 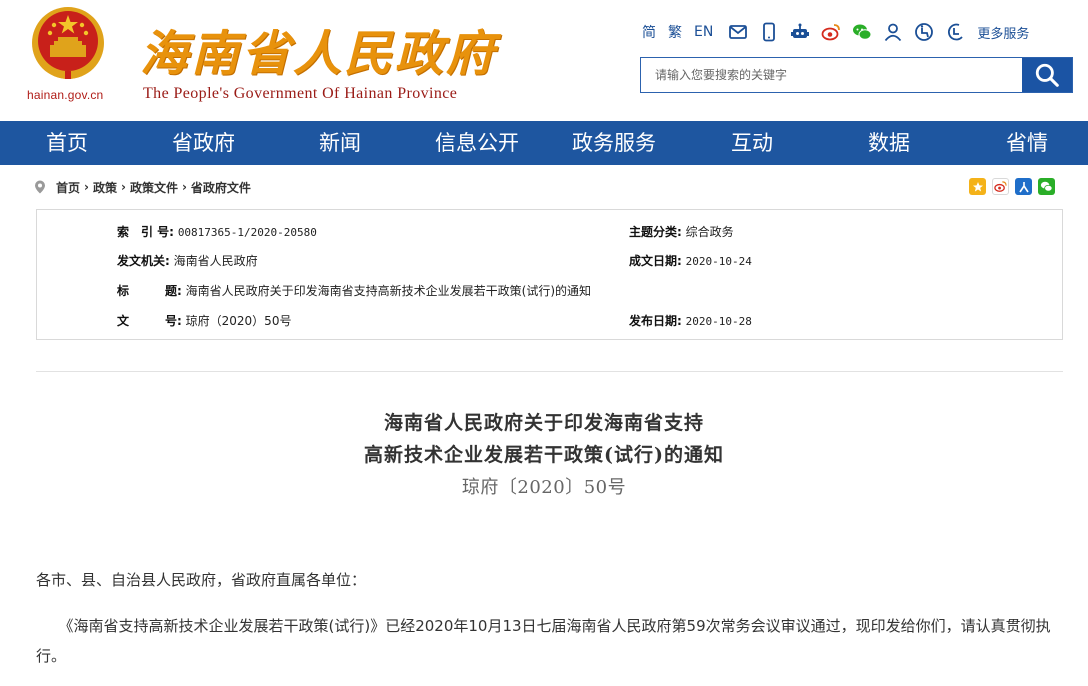 I want to click on nav-item-data: 数据, so click(x=889, y=143).